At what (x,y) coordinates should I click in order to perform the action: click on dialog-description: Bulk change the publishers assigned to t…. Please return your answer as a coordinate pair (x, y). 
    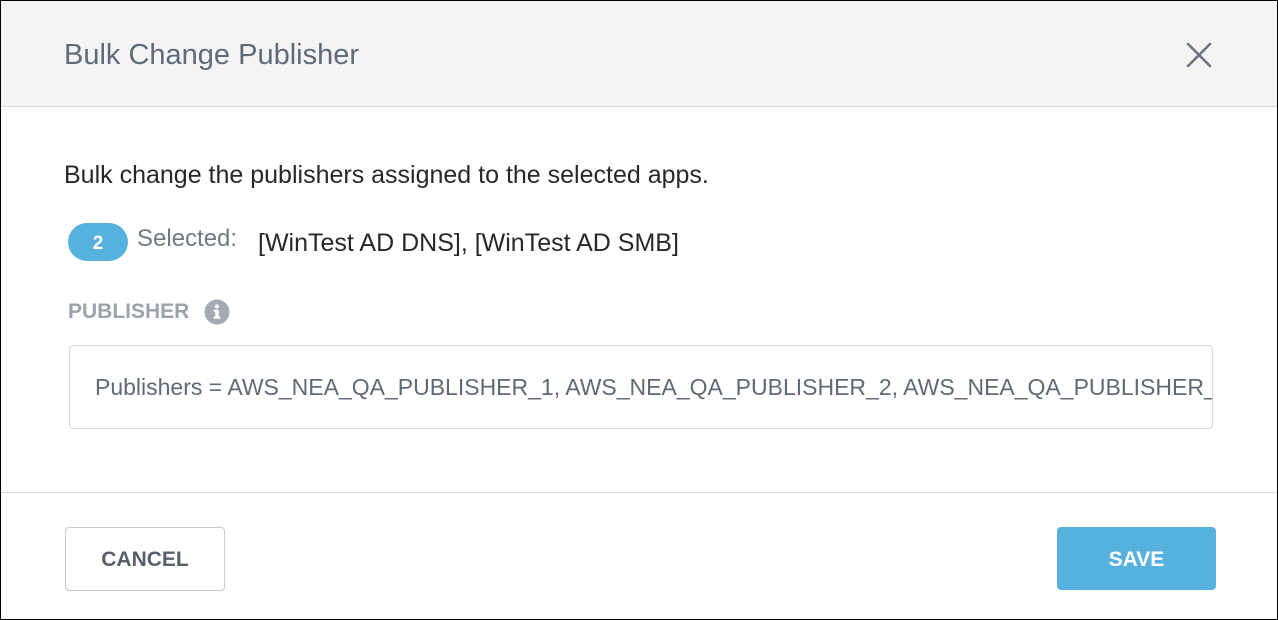
    Looking at the image, I should click on (386, 175).